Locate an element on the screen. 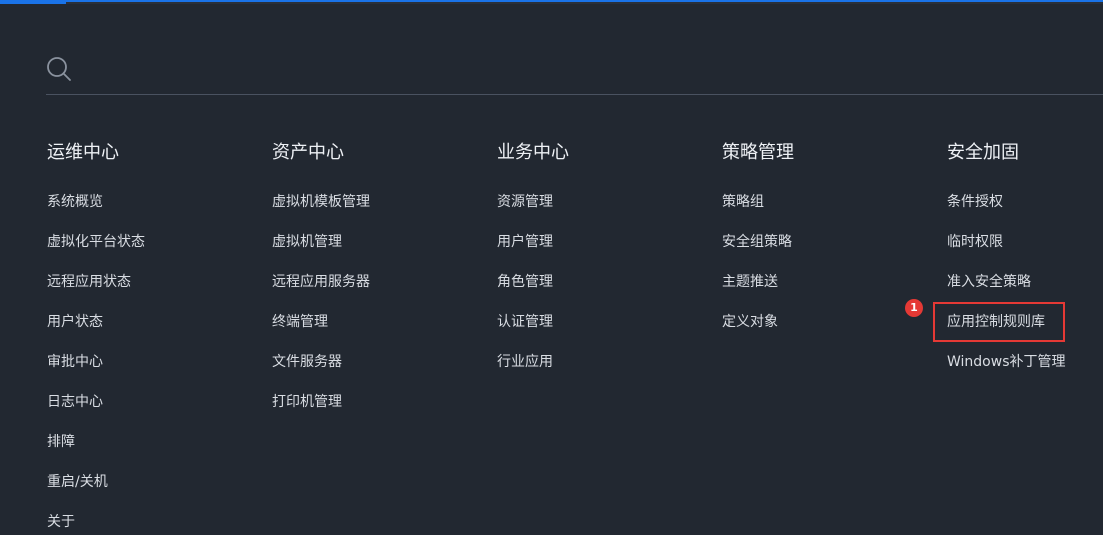  search-input is located at coordinates (538, 70).